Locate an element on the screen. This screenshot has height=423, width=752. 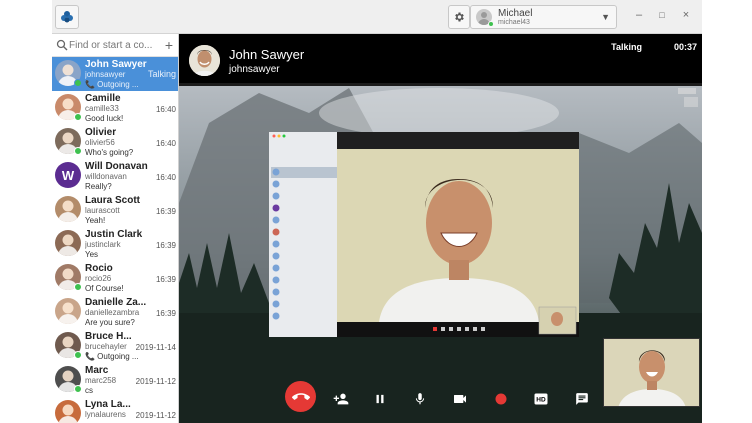
chat-icon is located at coordinates (582, 399).